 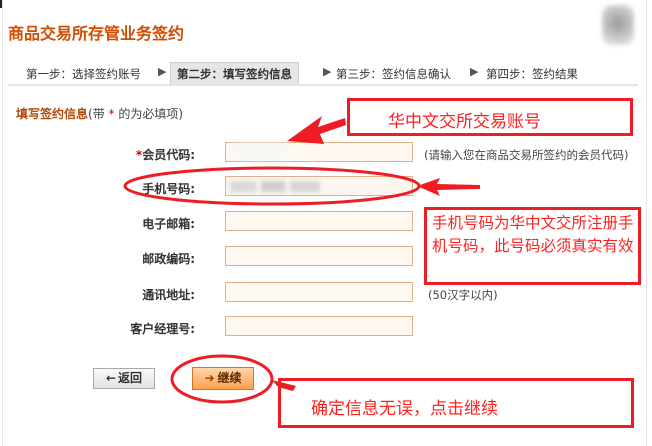 What do you see at coordinates (316, 130) in the screenshot?
I see `arrow-account-icon` at bounding box center [316, 130].